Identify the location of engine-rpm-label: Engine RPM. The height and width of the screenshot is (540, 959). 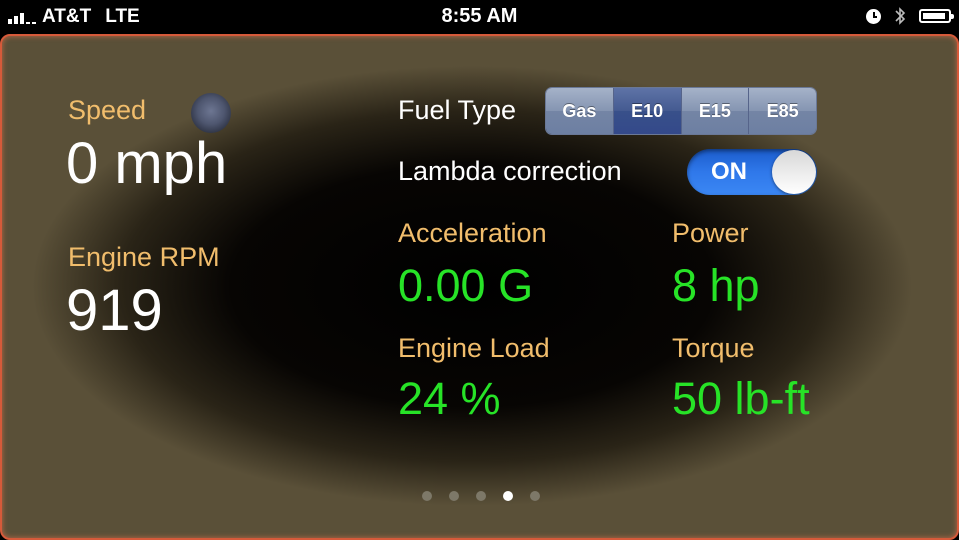
(144, 257).